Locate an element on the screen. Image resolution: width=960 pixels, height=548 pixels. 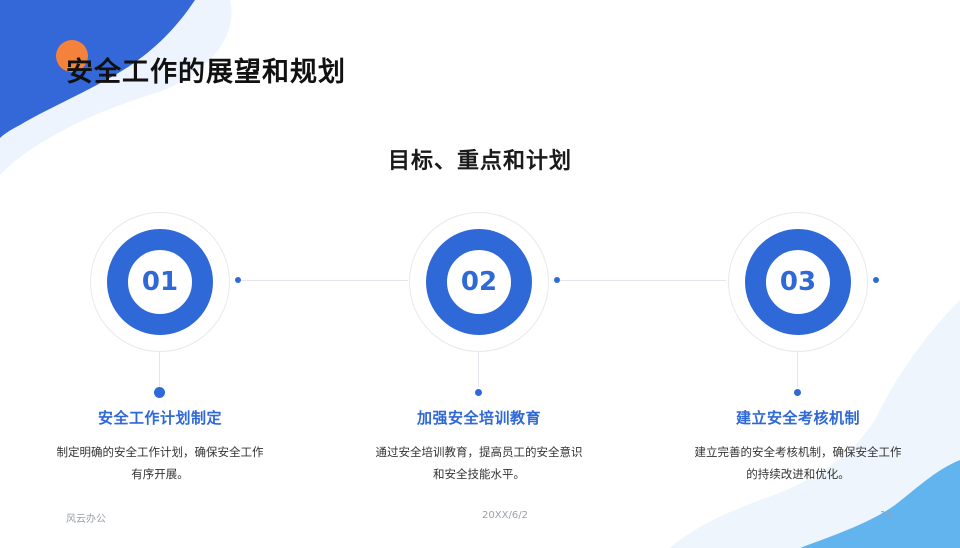
step-title: 安全工作计划制定 is located at coordinates (159, 418).